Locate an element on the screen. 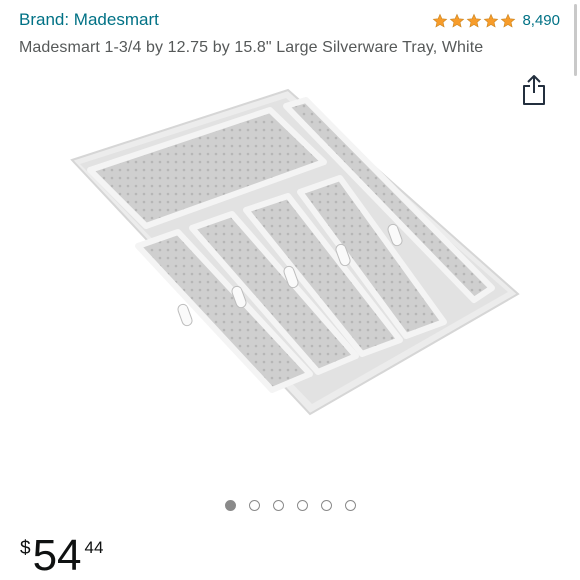 The image size is (580, 580). rating: 8,490 is located at coordinates (496, 20).